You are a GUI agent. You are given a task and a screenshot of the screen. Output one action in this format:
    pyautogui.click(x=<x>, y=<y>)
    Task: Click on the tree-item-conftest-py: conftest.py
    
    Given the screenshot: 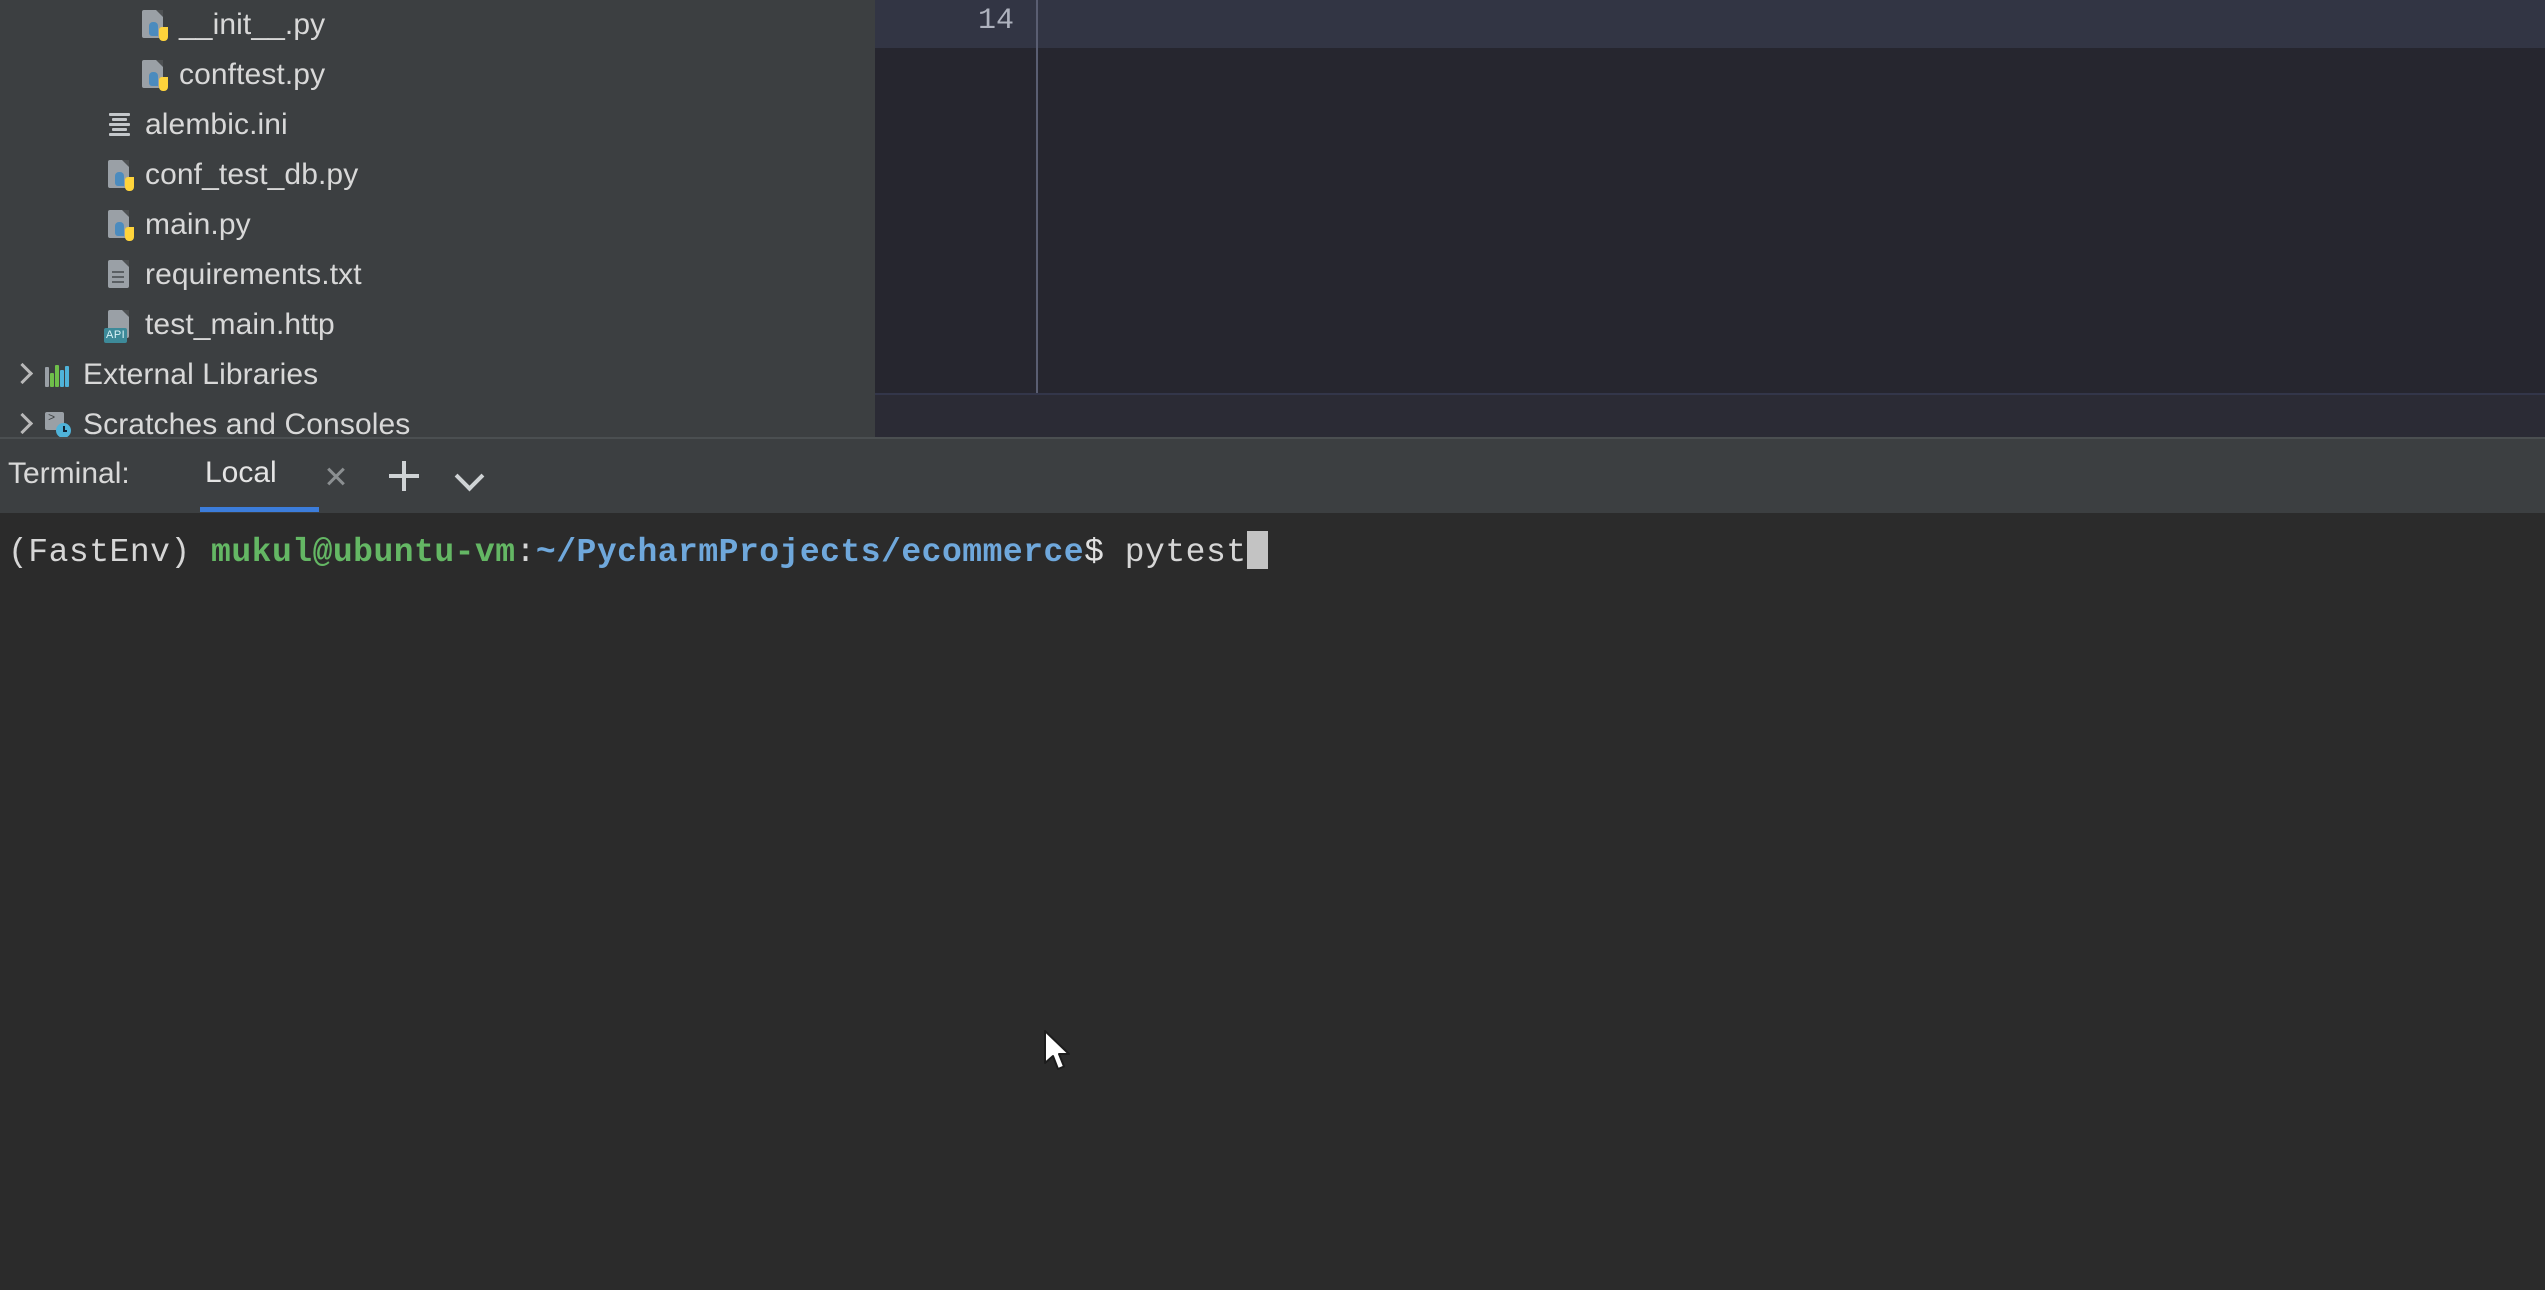 What is the action you would take?
    pyautogui.click(x=437, y=75)
    